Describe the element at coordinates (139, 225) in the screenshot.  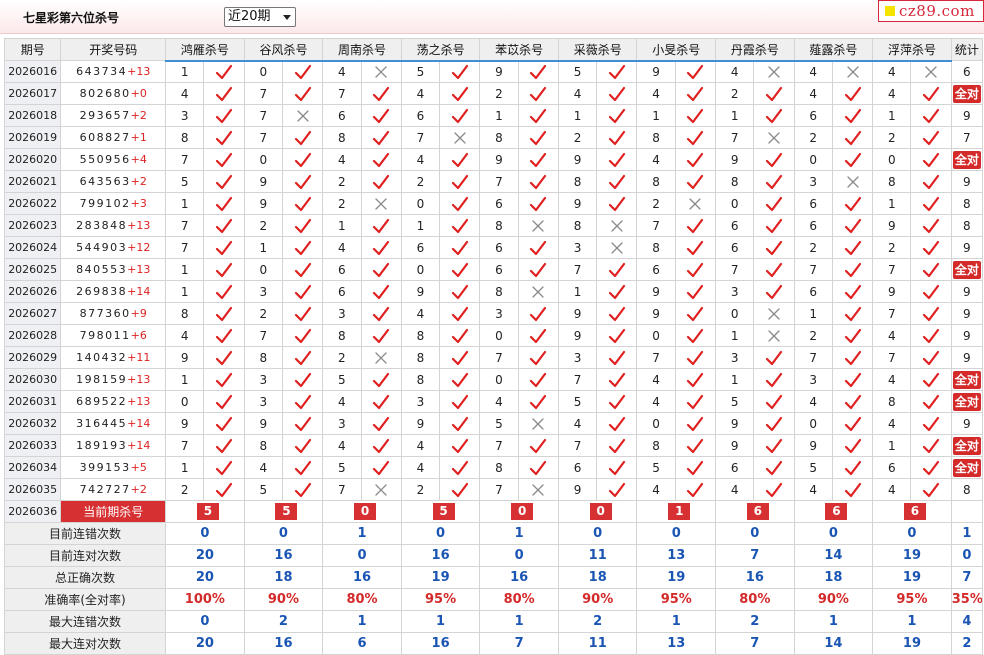
I see `draw-sum: +13` at that location.